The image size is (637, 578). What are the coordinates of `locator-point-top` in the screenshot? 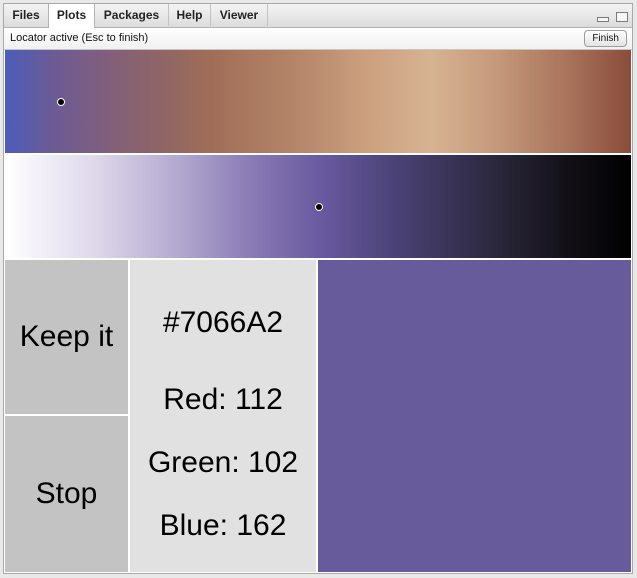 It's located at (61, 102).